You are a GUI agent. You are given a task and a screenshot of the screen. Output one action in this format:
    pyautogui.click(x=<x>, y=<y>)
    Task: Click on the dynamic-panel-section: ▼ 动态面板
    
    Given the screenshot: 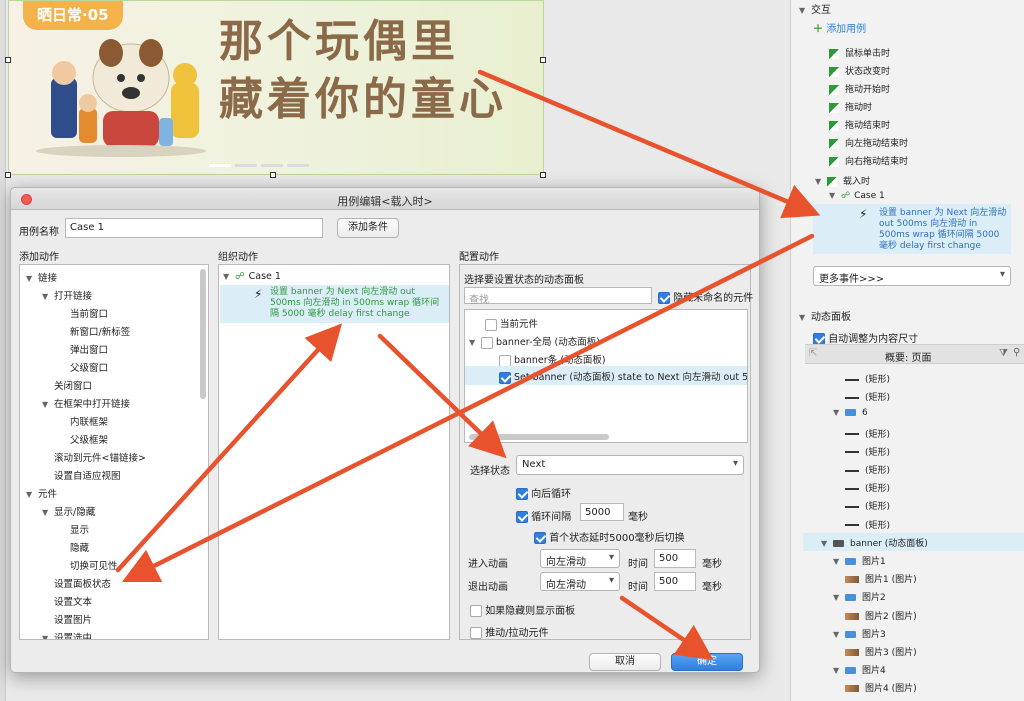 What is the action you would take?
    pyautogui.click(x=825, y=315)
    